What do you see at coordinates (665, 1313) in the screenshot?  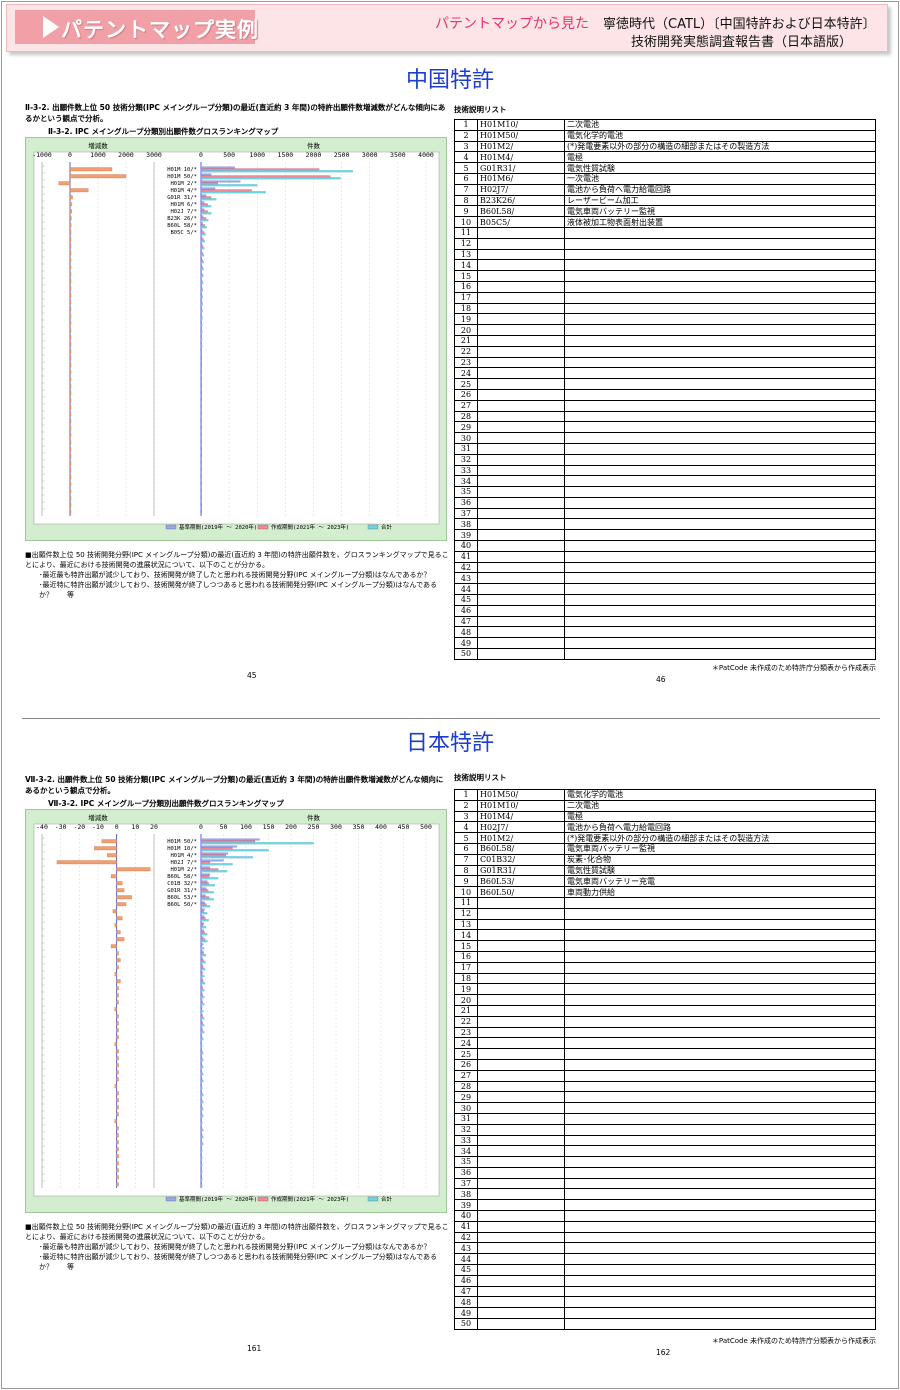 I see `legend-row: 49` at bounding box center [665, 1313].